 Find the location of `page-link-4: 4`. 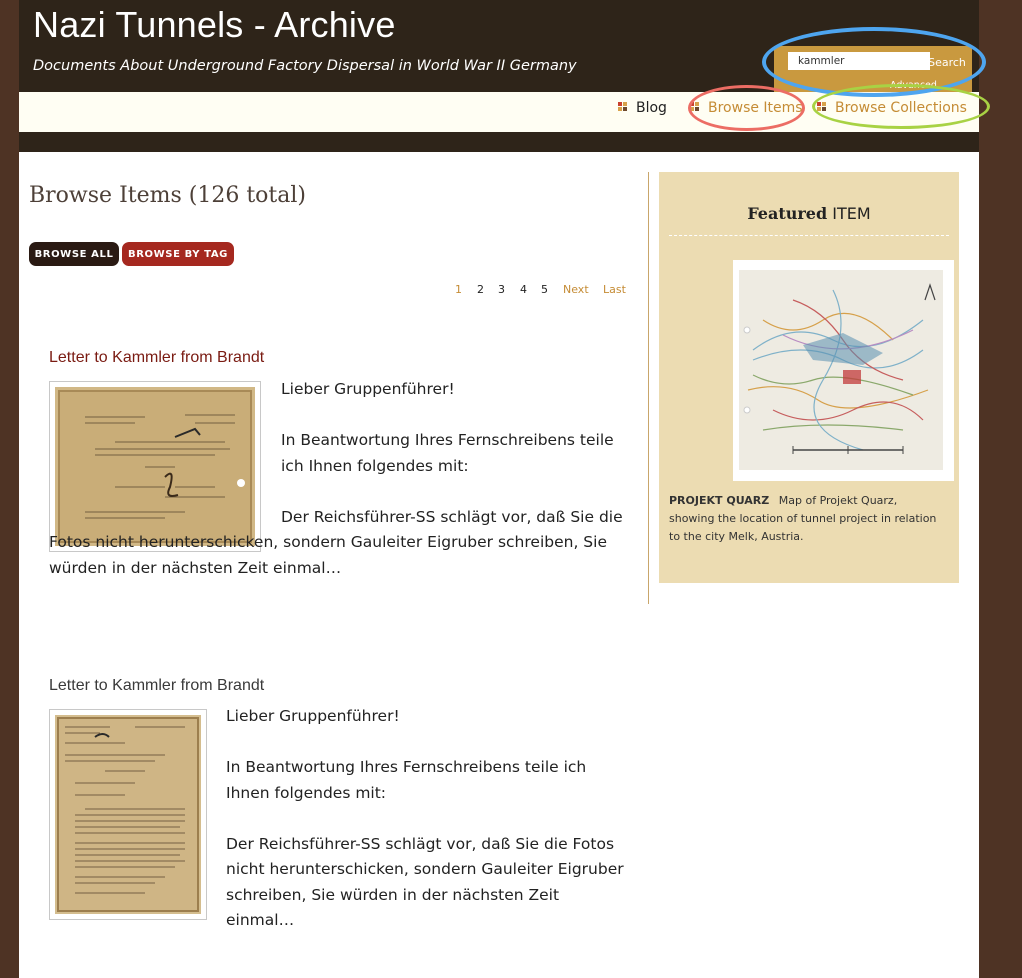

page-link-4: 4 is located at coordinates (523, 289).